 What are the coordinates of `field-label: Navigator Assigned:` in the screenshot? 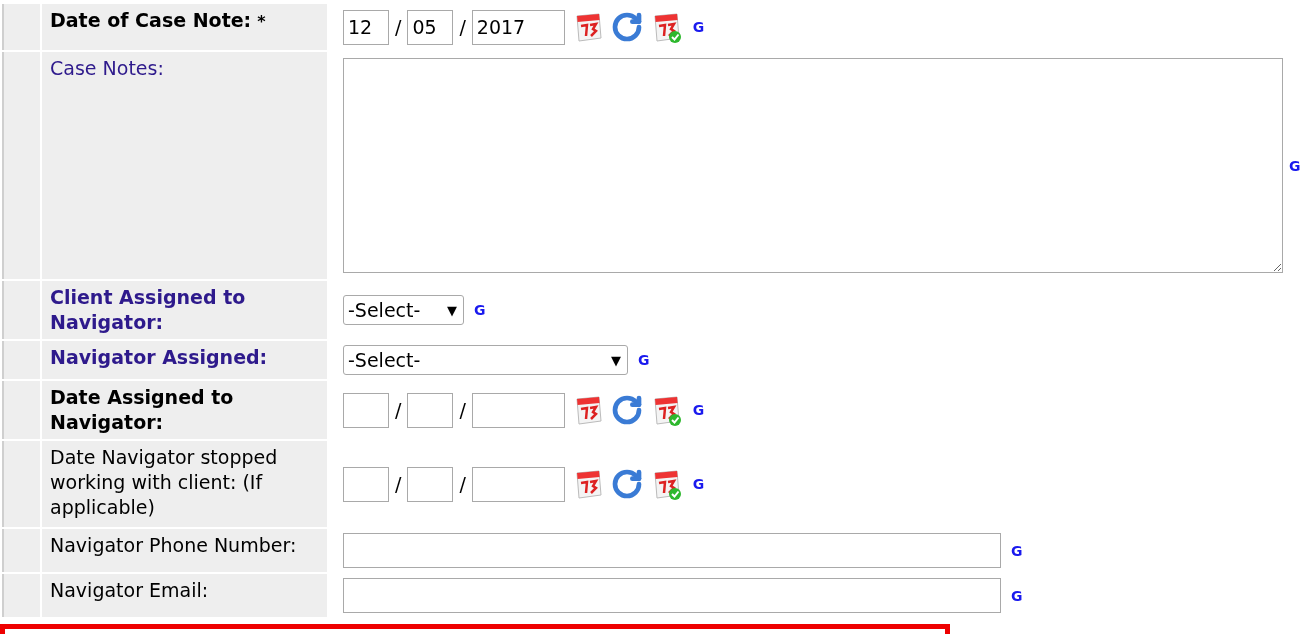 It's located at (159, 357).